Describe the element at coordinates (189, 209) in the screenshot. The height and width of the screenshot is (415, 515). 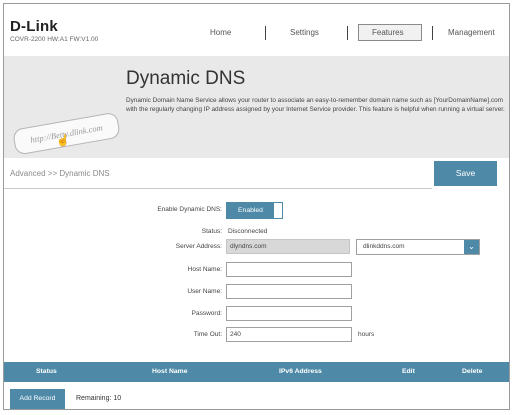
I see `enable-ddns-label: Enable Dynamic DNS:` at that location.